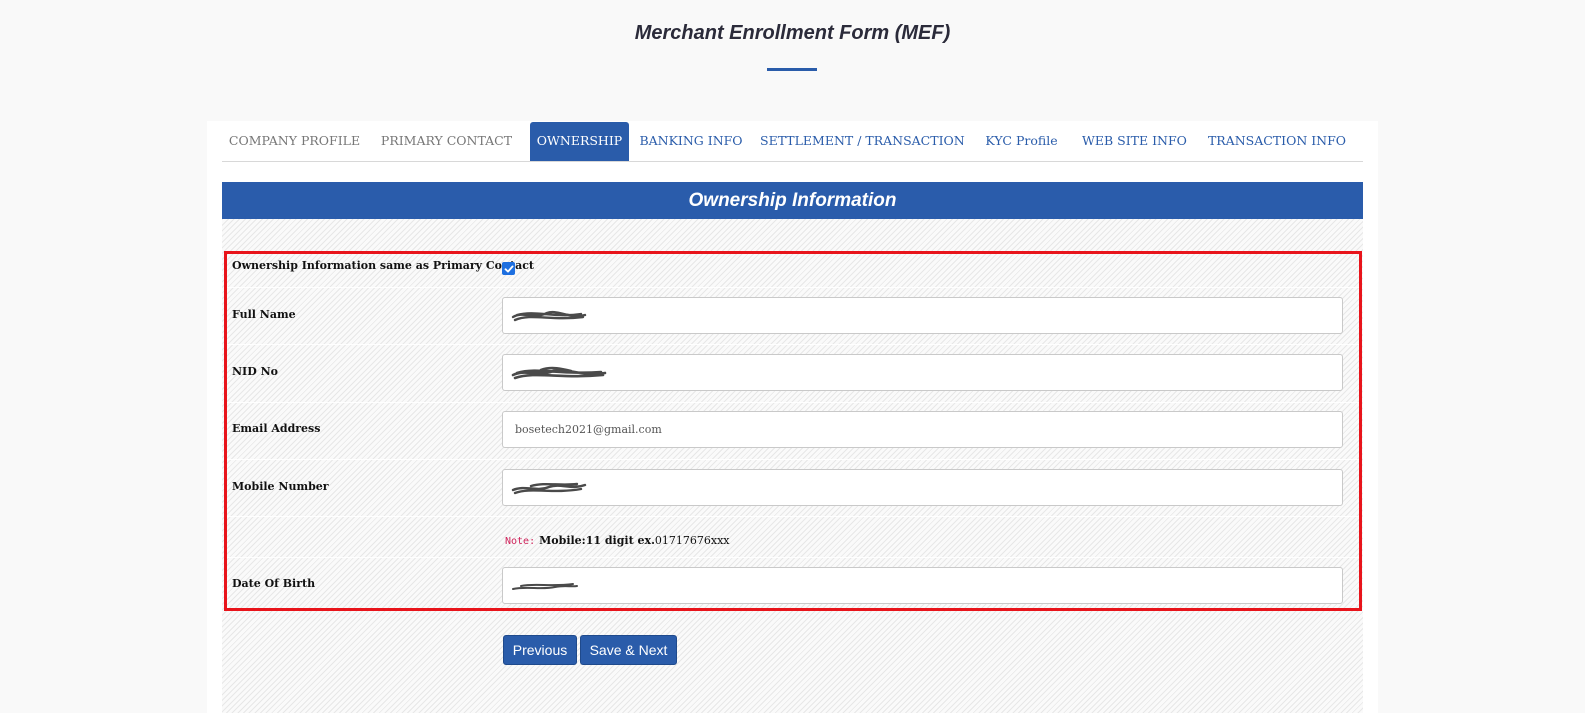 The width and height of the screenshot is (1585, 713). I want to click on full-name-field, so click(922, 315).